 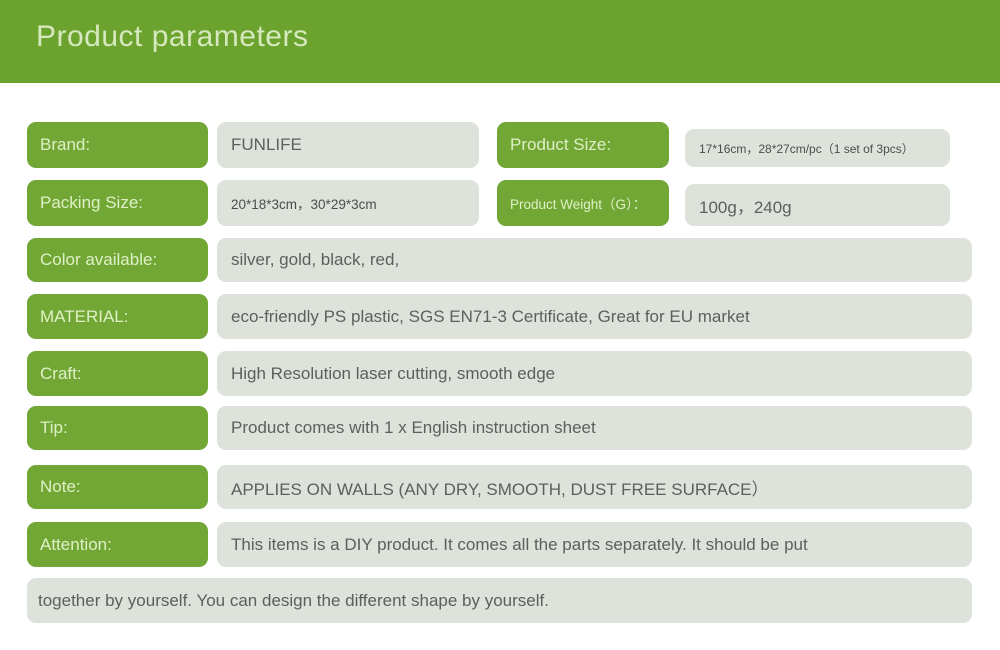 I want to click on value-brand: FUNLIFE, so click(x=348, y=145).